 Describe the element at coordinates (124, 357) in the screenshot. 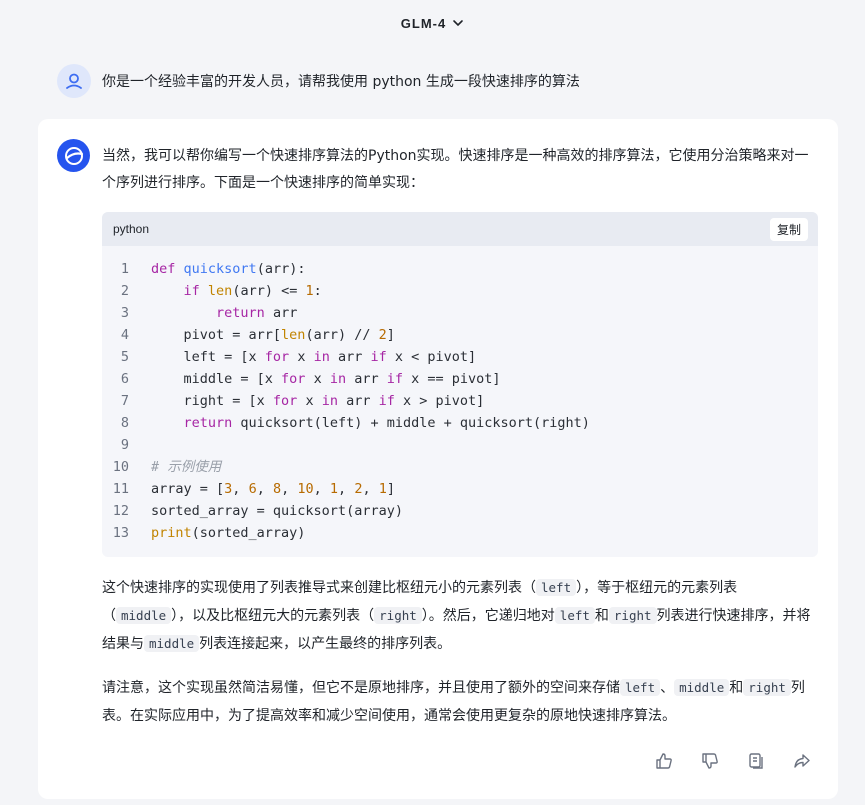

I see `line-number: 5` at that location.